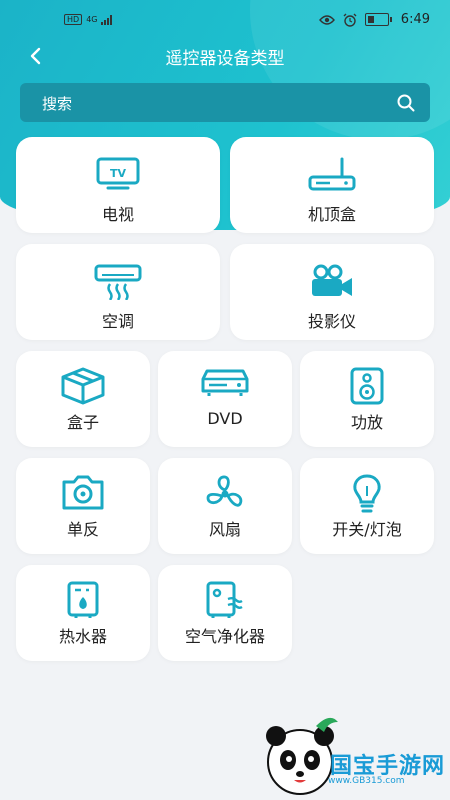  What do you see at coordinates (117, 214) in the screenshot?
I see `device-label: 电视` at bounding box center [117, 214].